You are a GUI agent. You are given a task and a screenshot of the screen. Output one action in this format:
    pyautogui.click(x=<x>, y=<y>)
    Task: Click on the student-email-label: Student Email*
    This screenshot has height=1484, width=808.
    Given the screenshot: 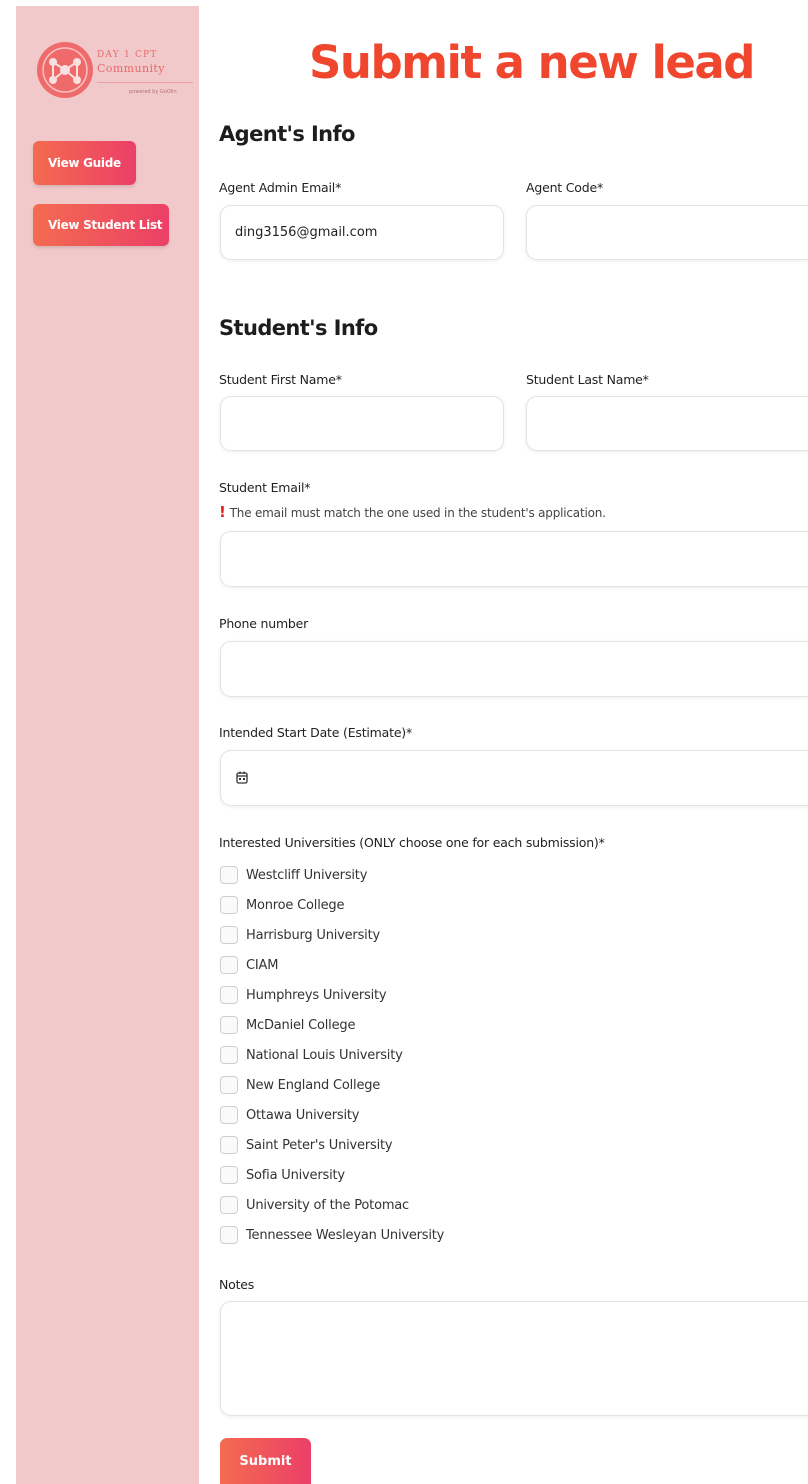 What is the action you would take?
    pyautogui.click(x=265, y=487)
    